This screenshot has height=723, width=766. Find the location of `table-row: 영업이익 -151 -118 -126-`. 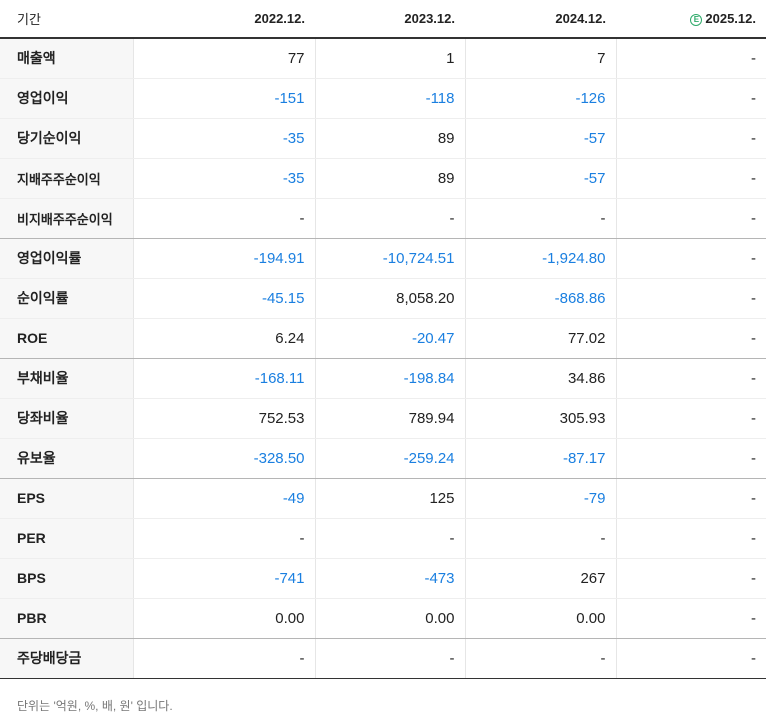

table-row: 영업이익 -151 -118 -126- is located at coordinates (383, 98).